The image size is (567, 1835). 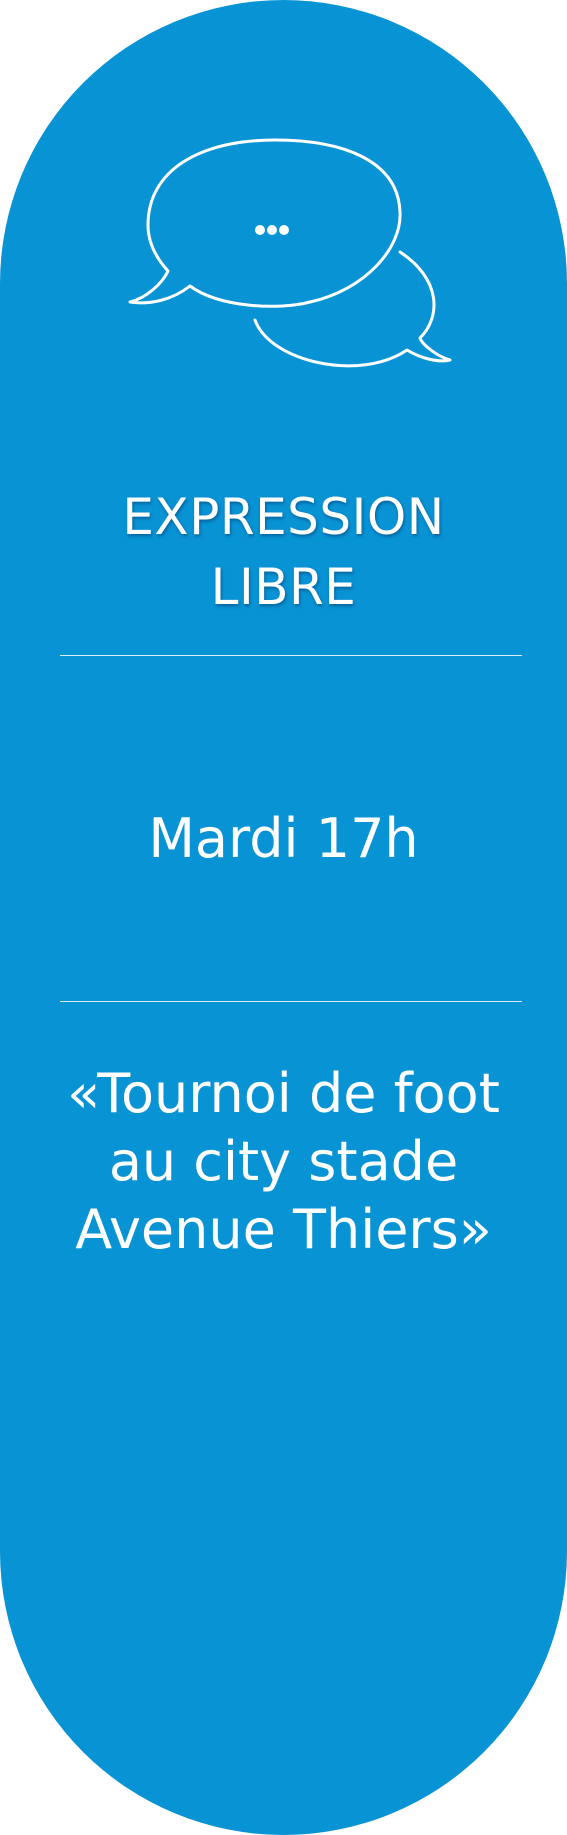 I want to click on event-line-1: «Tournoi de foot, so click(x=283, y=1093).